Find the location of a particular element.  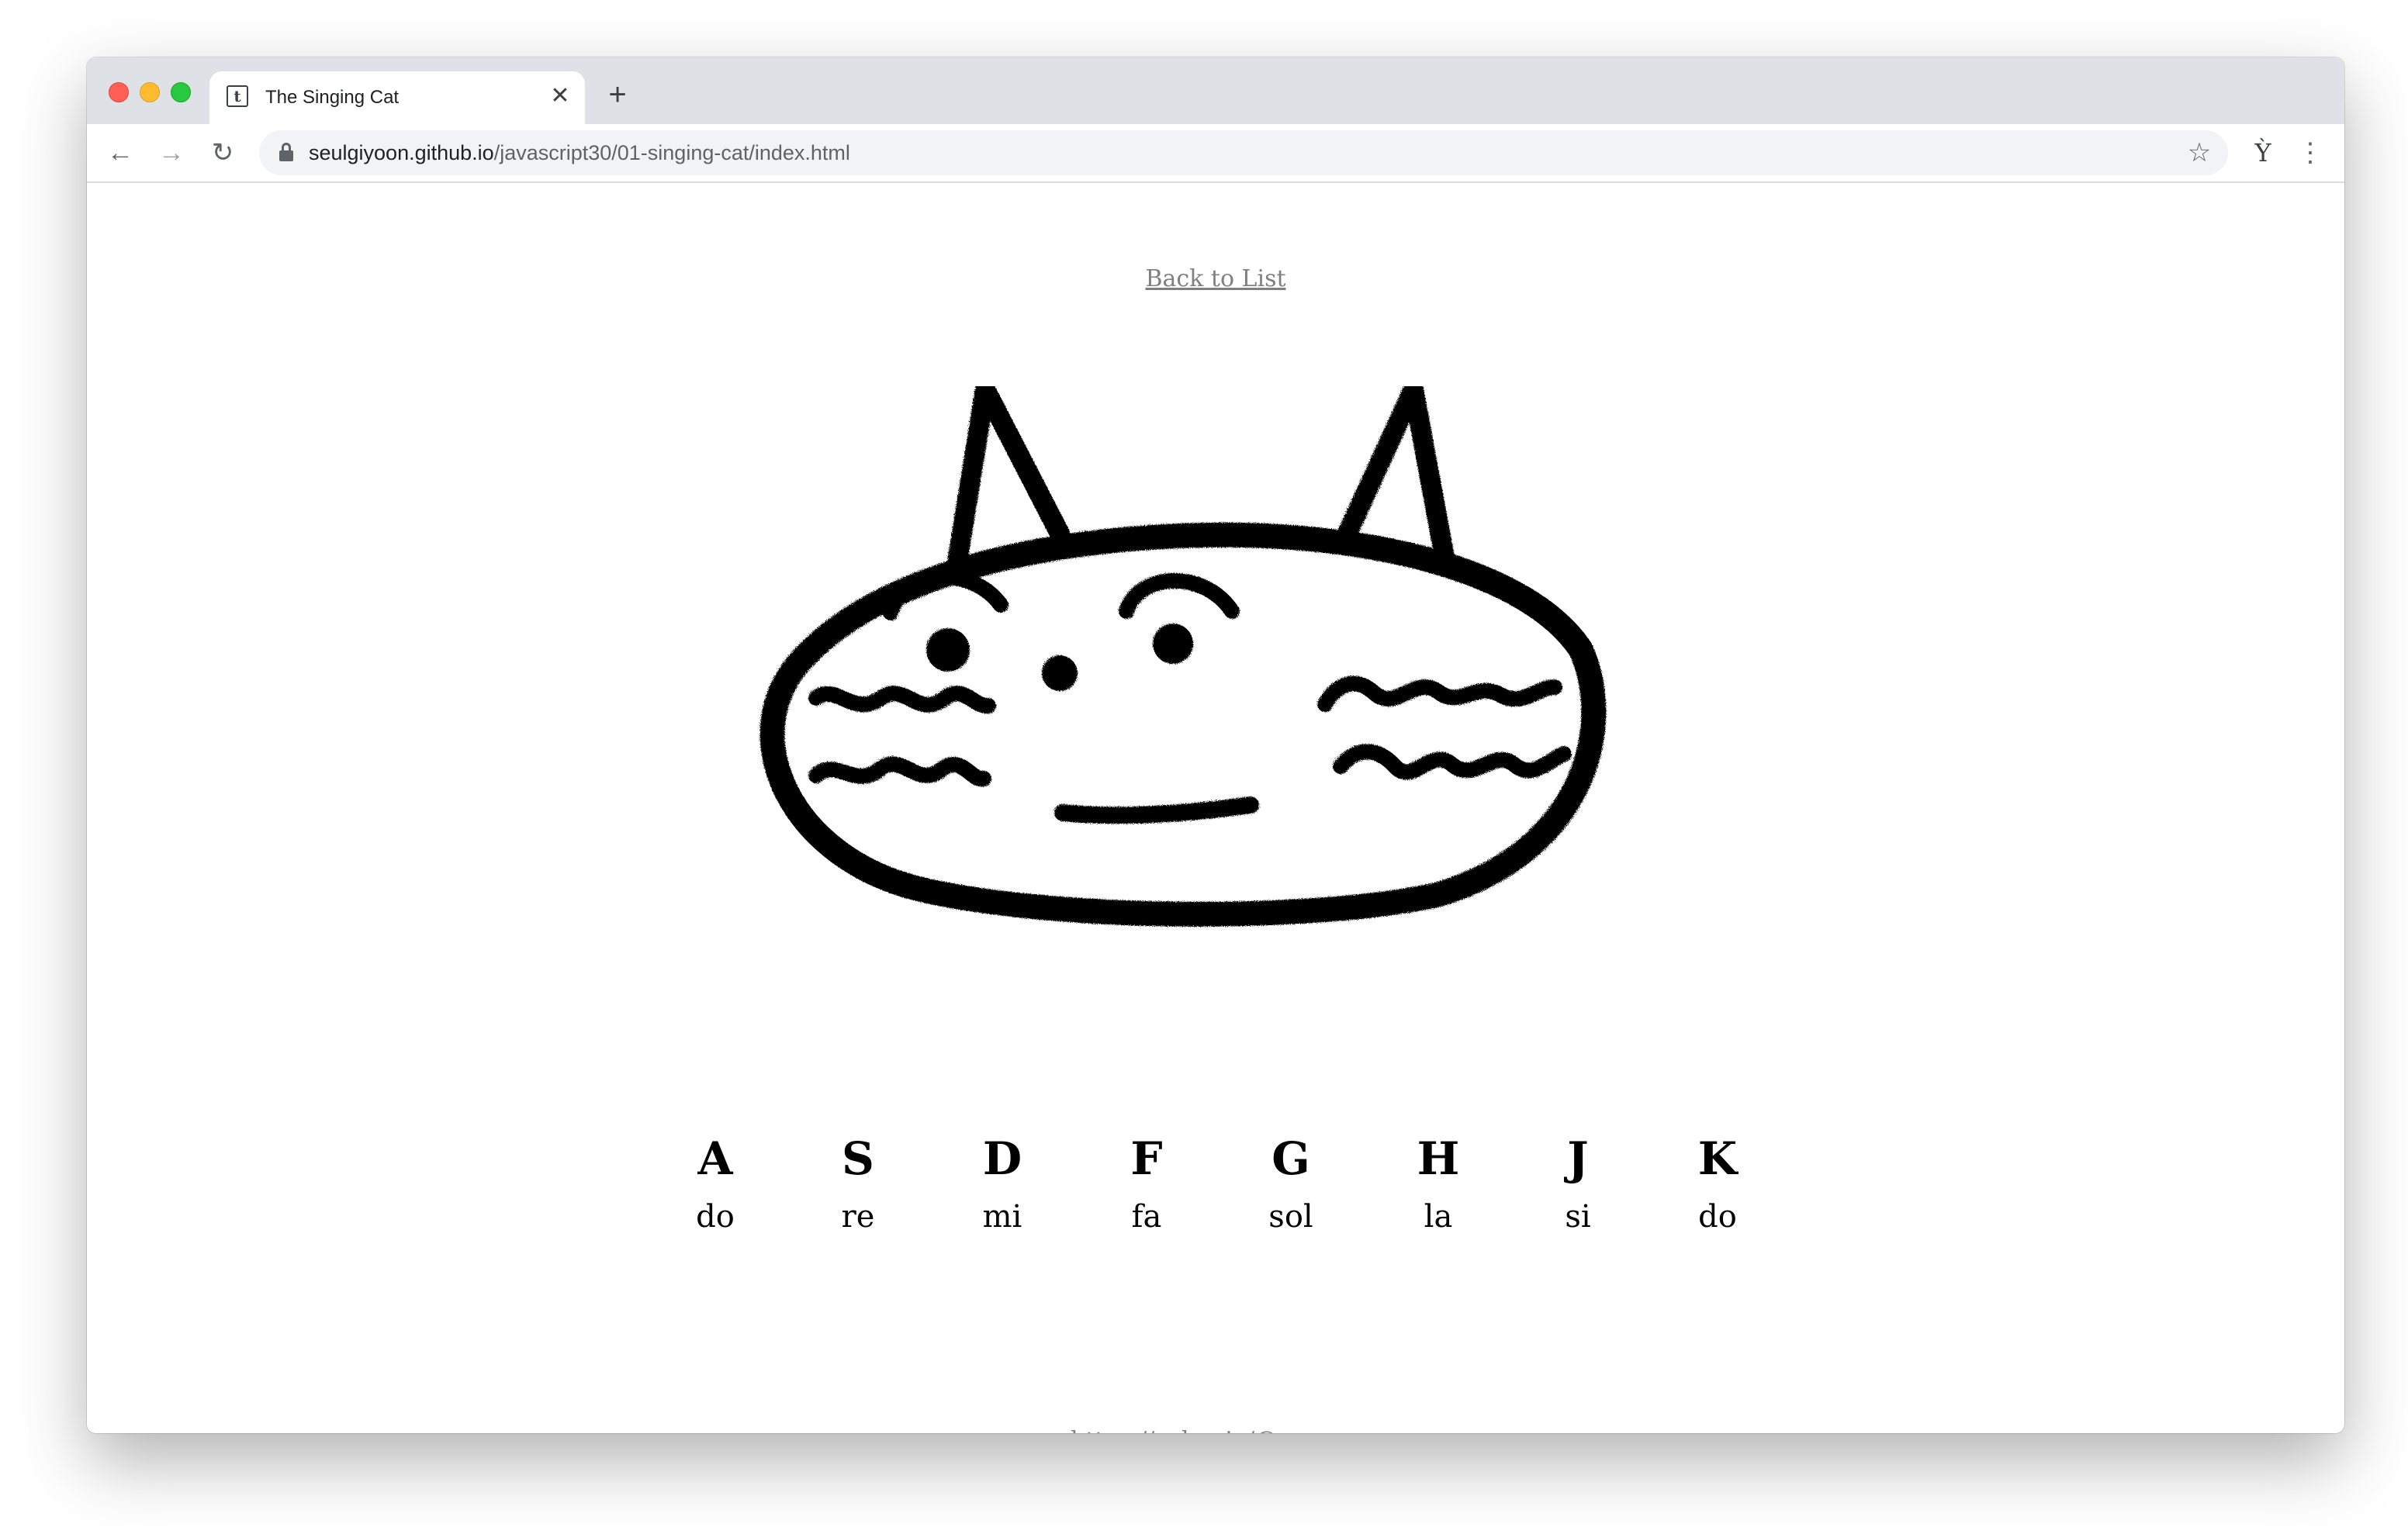

key-note: mi is located at coordinates (1002, 1217).